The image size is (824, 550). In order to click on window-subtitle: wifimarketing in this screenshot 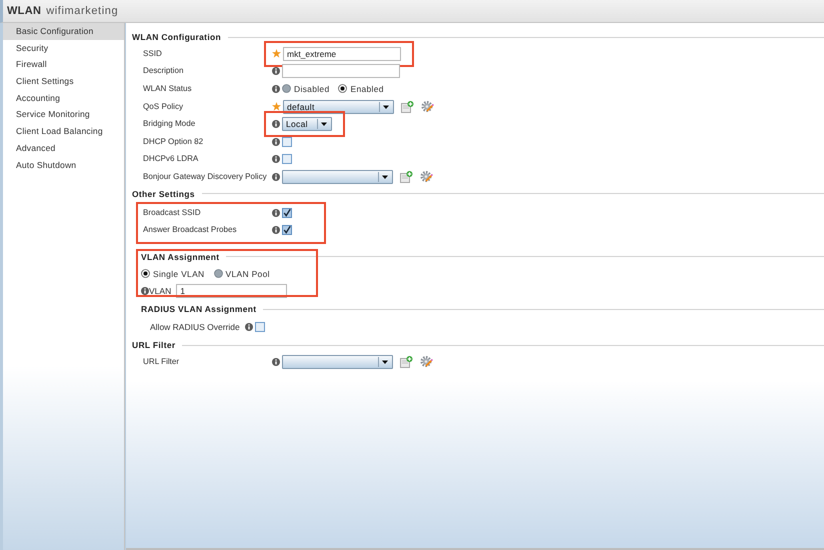, I will do `click(82, 11)`.